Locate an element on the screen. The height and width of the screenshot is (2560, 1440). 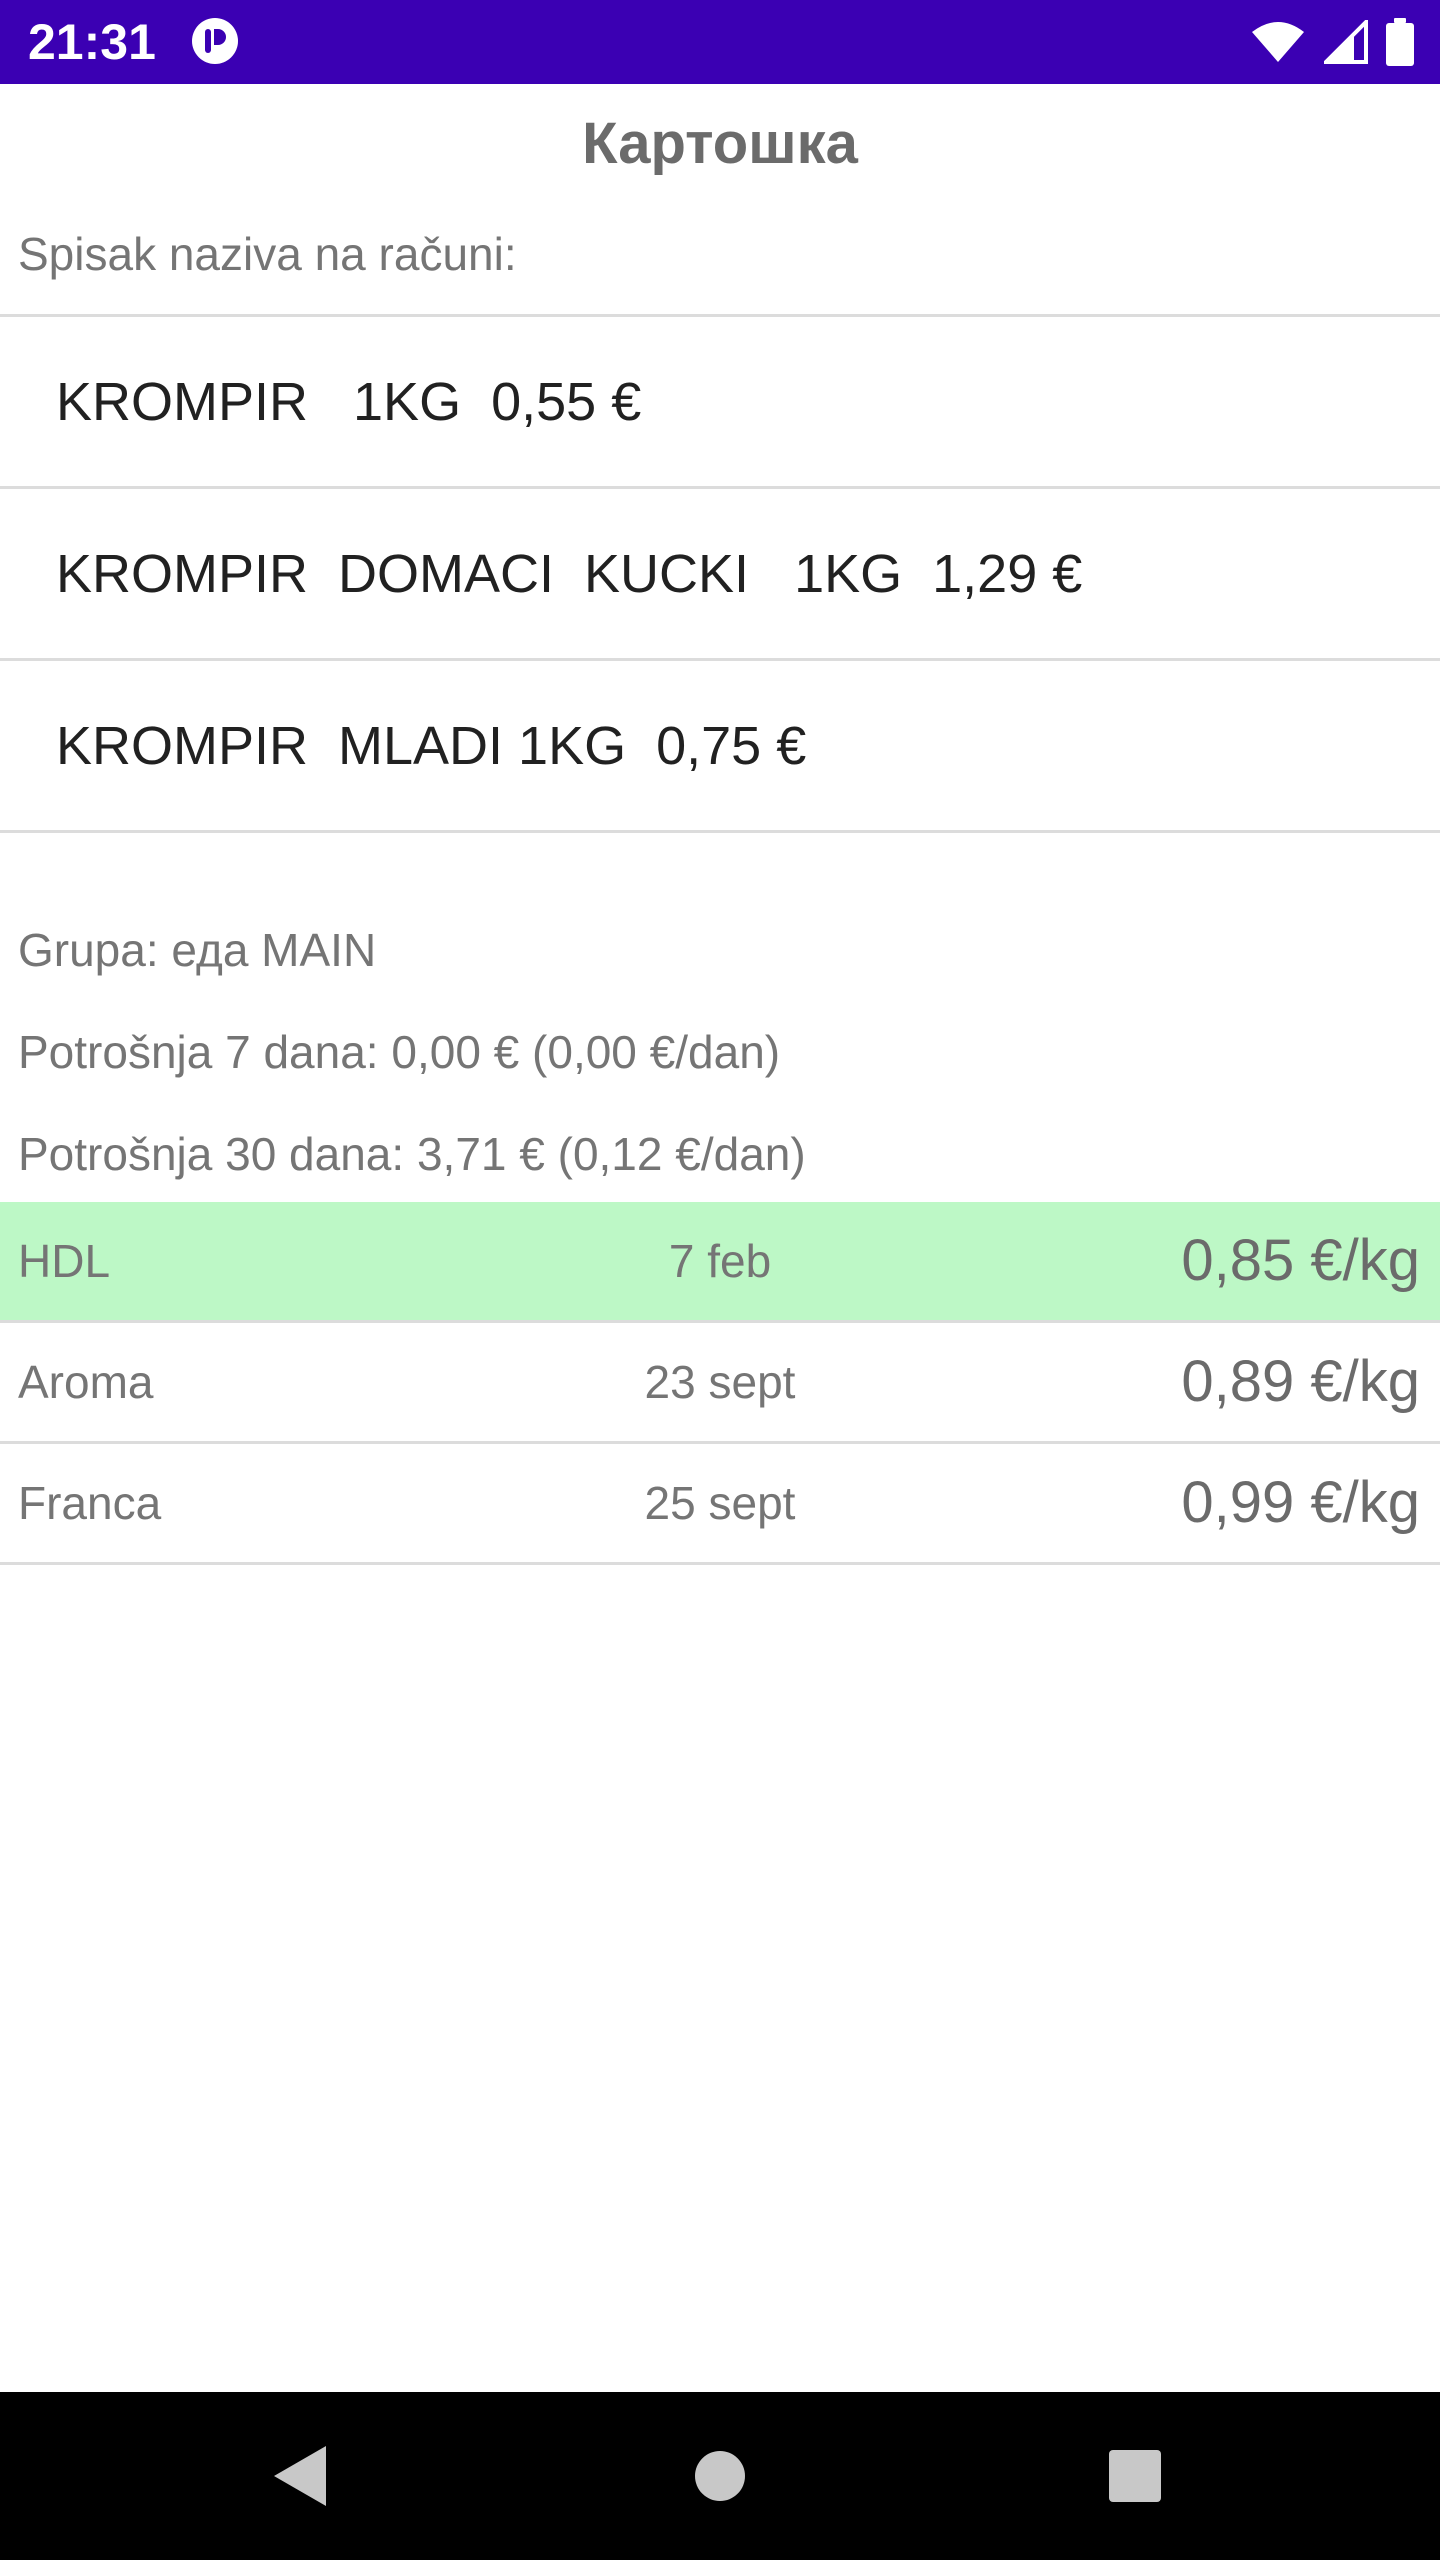
receipt-item-text: KROMPIR 1KG 0,55 € is located at coordinates (349, 401).